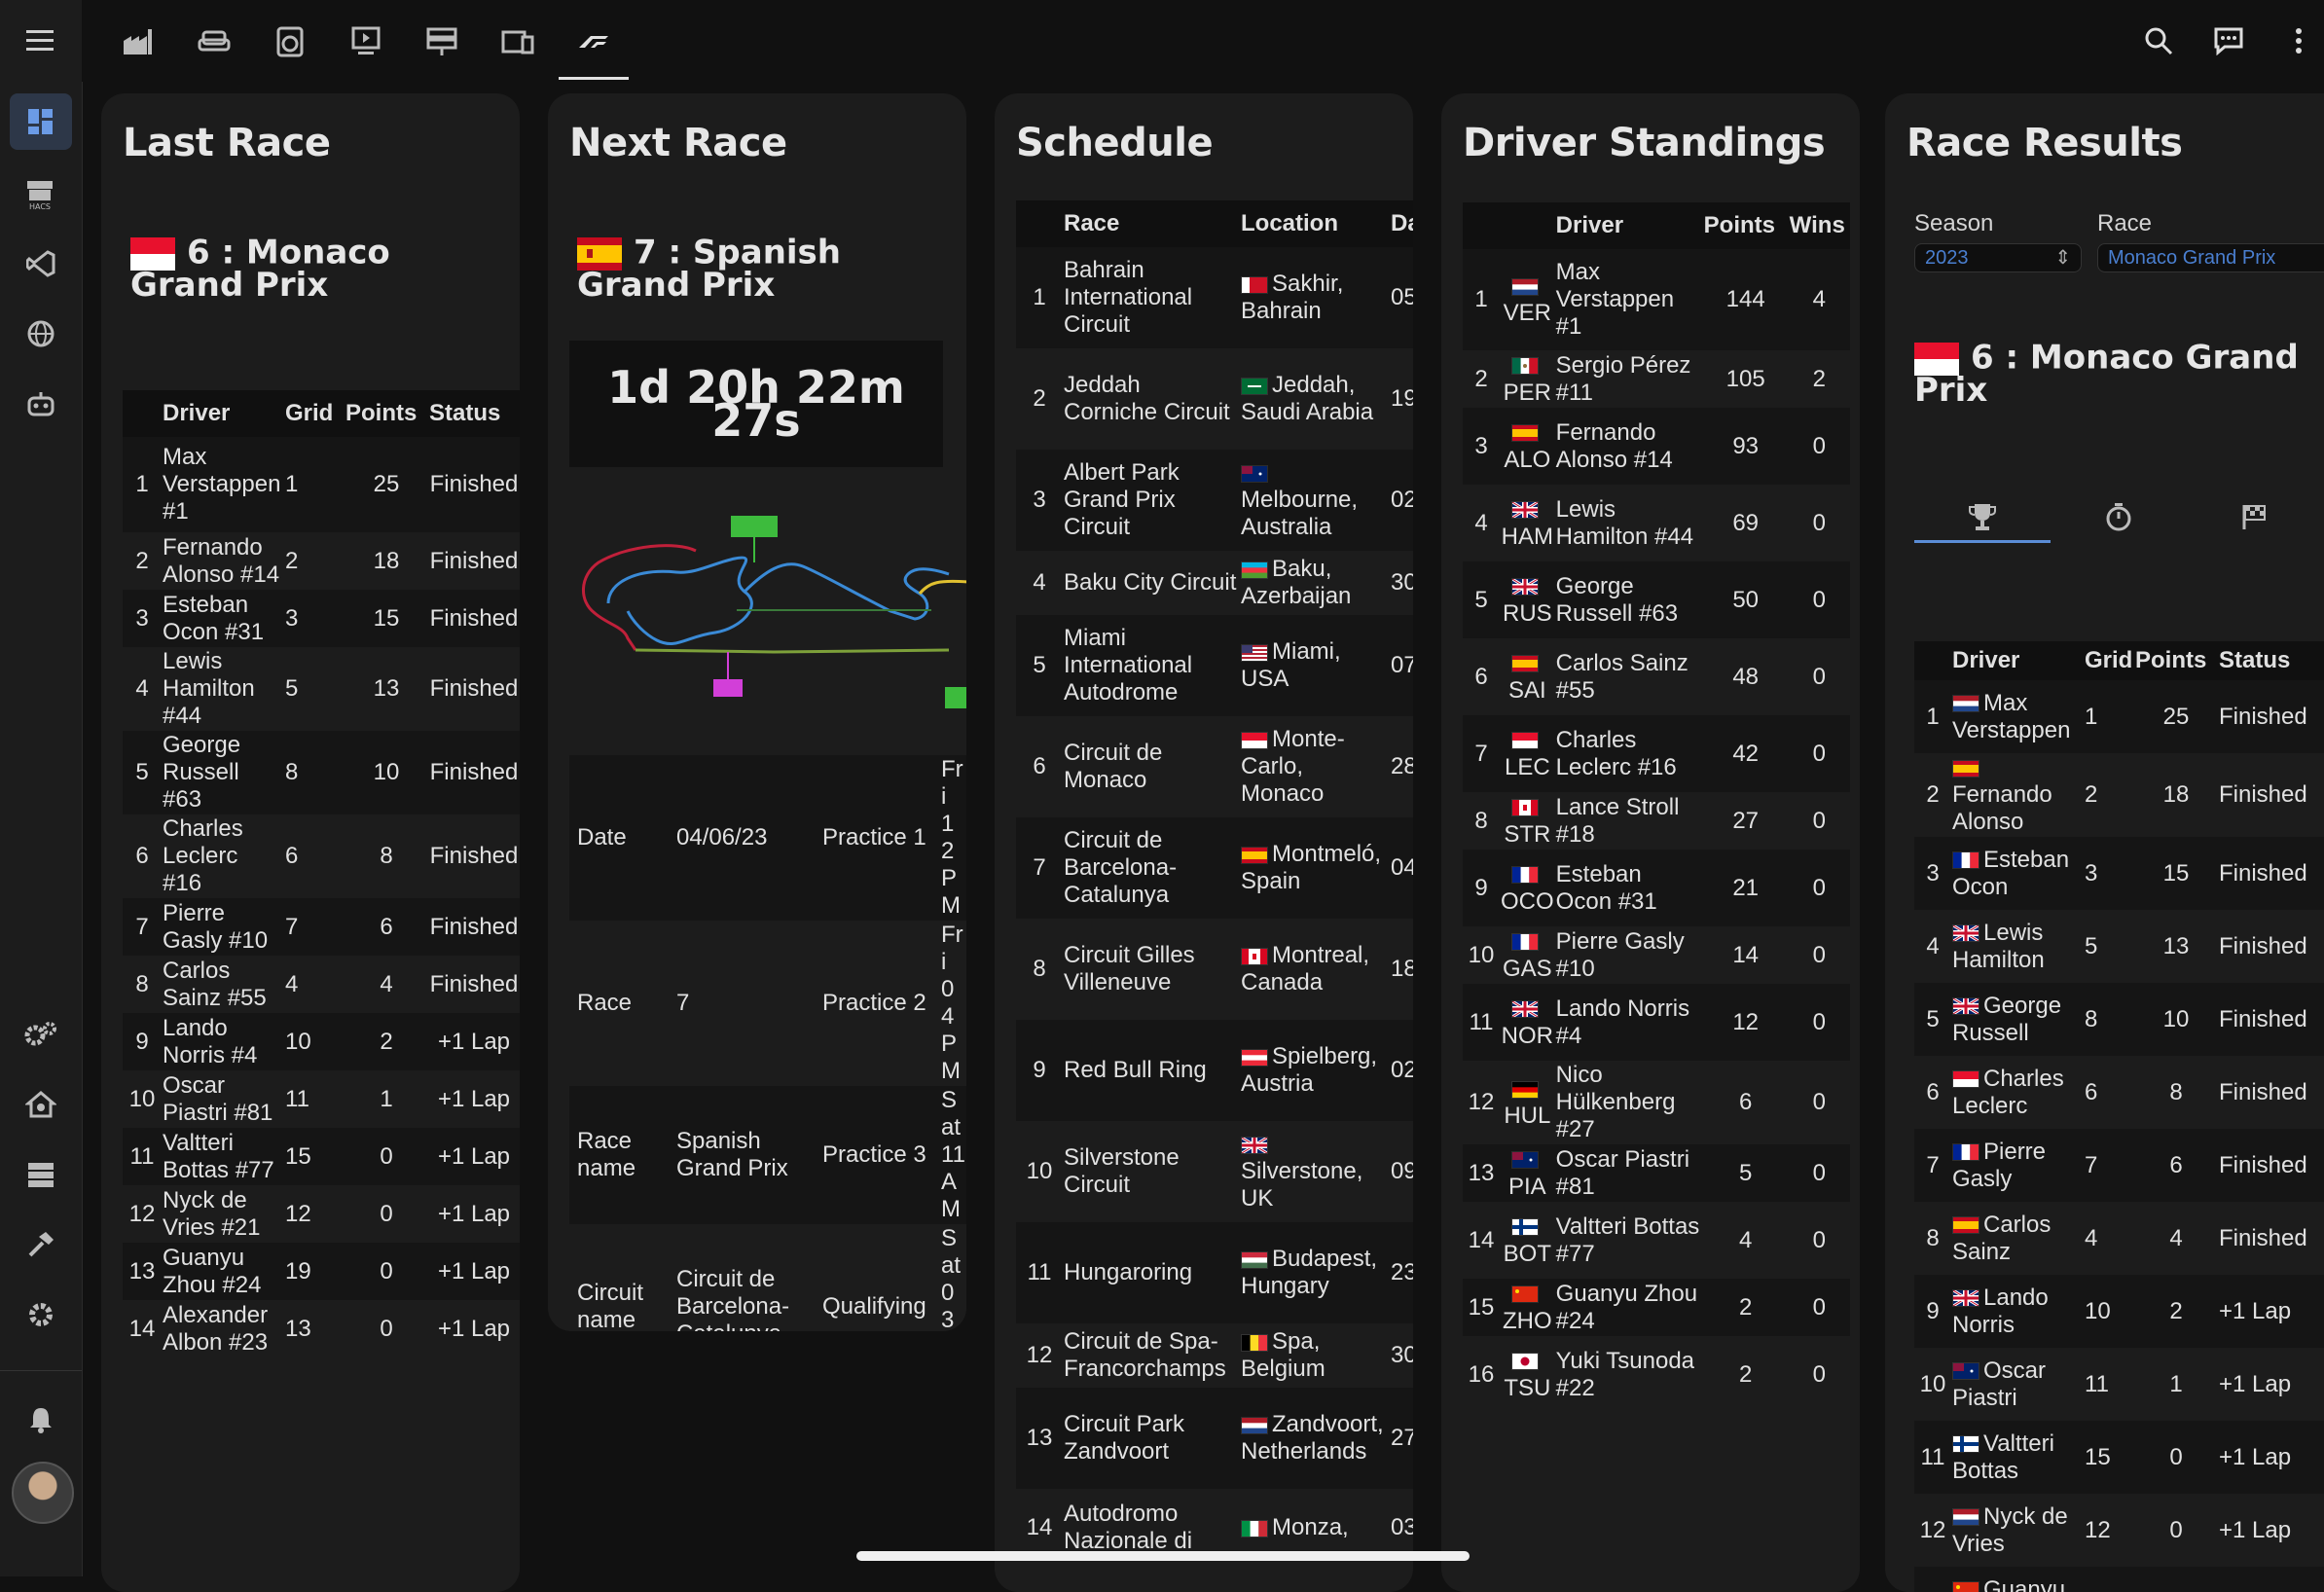 This screenshot has height=1592, width=2324. What do you see at coordinates (2017, 1165) in the screenshot?
I see `driver-name: Pierre Gasly` at bounding box center [2017, 1165].